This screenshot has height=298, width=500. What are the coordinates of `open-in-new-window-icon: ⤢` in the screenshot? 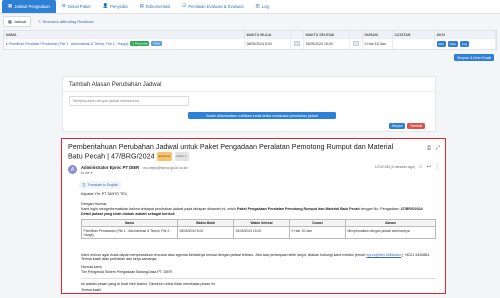 It's located at (438, 148).